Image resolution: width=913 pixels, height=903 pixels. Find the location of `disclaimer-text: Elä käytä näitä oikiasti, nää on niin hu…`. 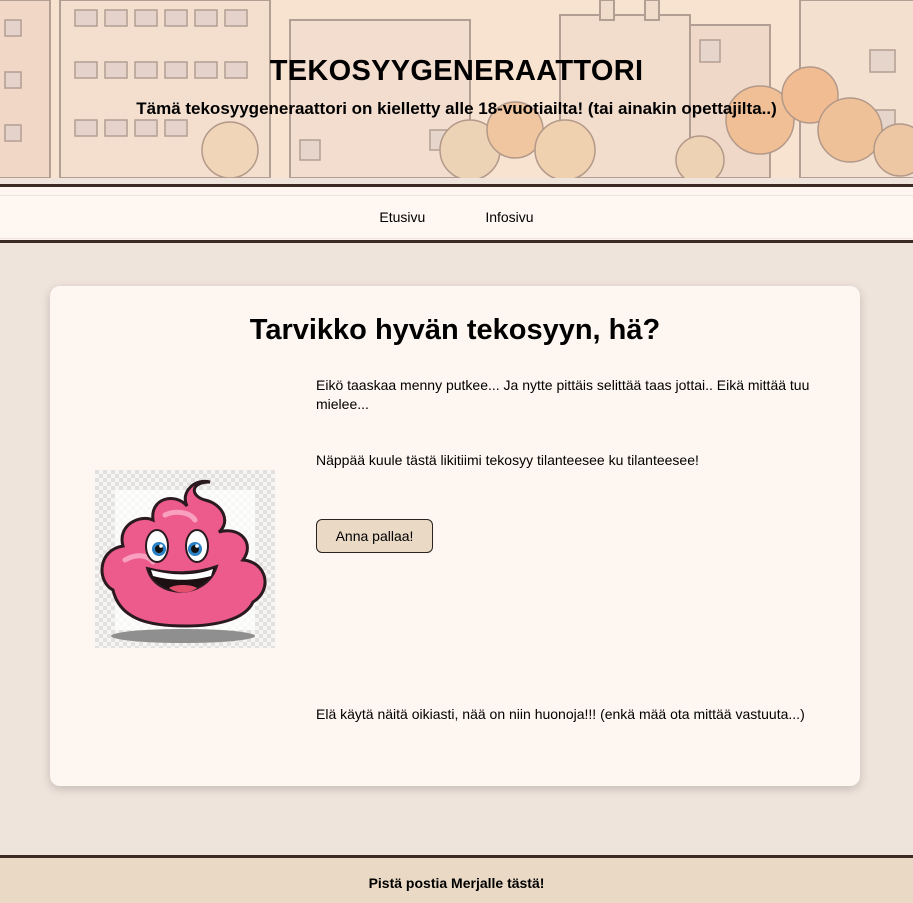

disclaimer-text: Elä käytä näitä oikiasti, nää on niin hu… is located at coordinates (560, 714).